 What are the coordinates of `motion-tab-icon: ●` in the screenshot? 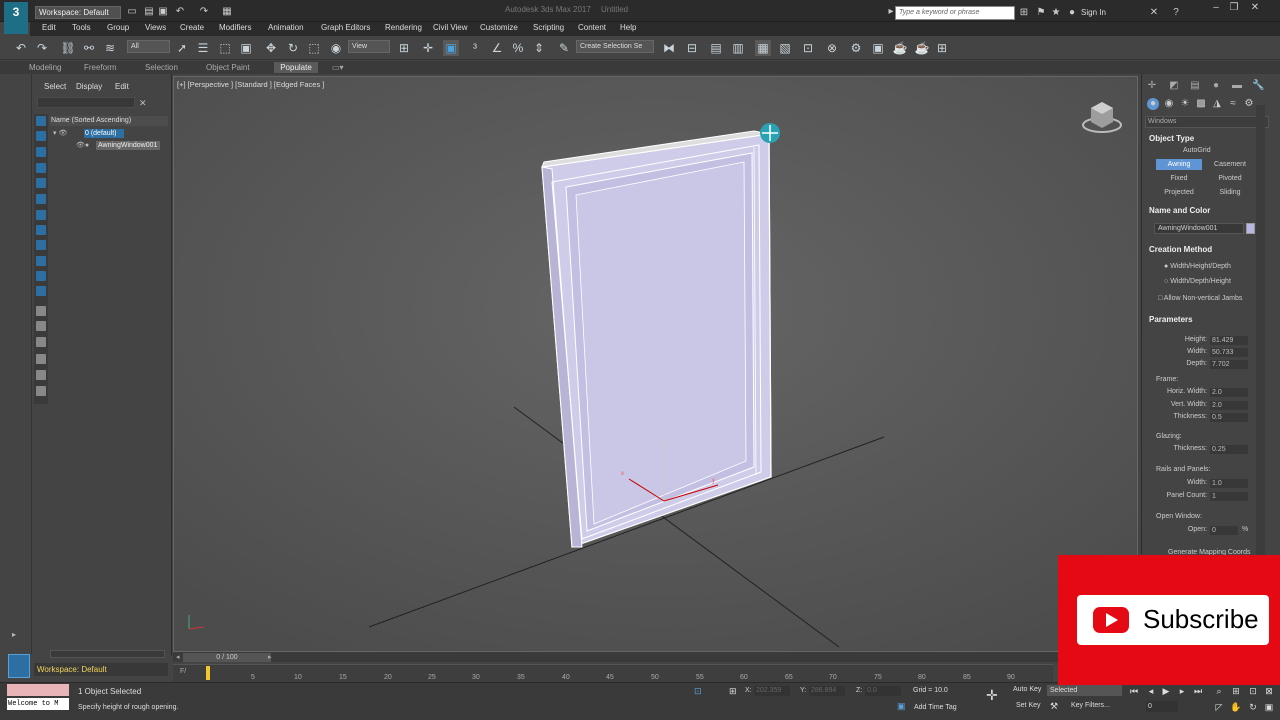 It's located at (1216, 86).